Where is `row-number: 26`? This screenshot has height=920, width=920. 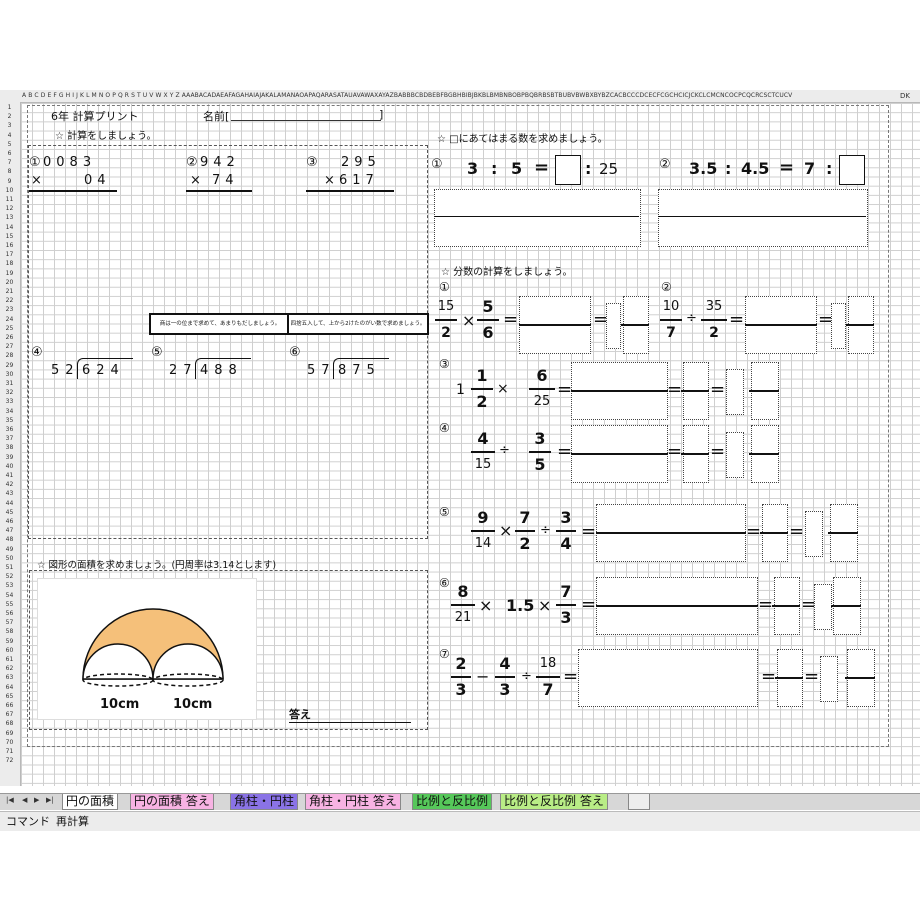 row-number: 26 is located at coordinates (9, 337).